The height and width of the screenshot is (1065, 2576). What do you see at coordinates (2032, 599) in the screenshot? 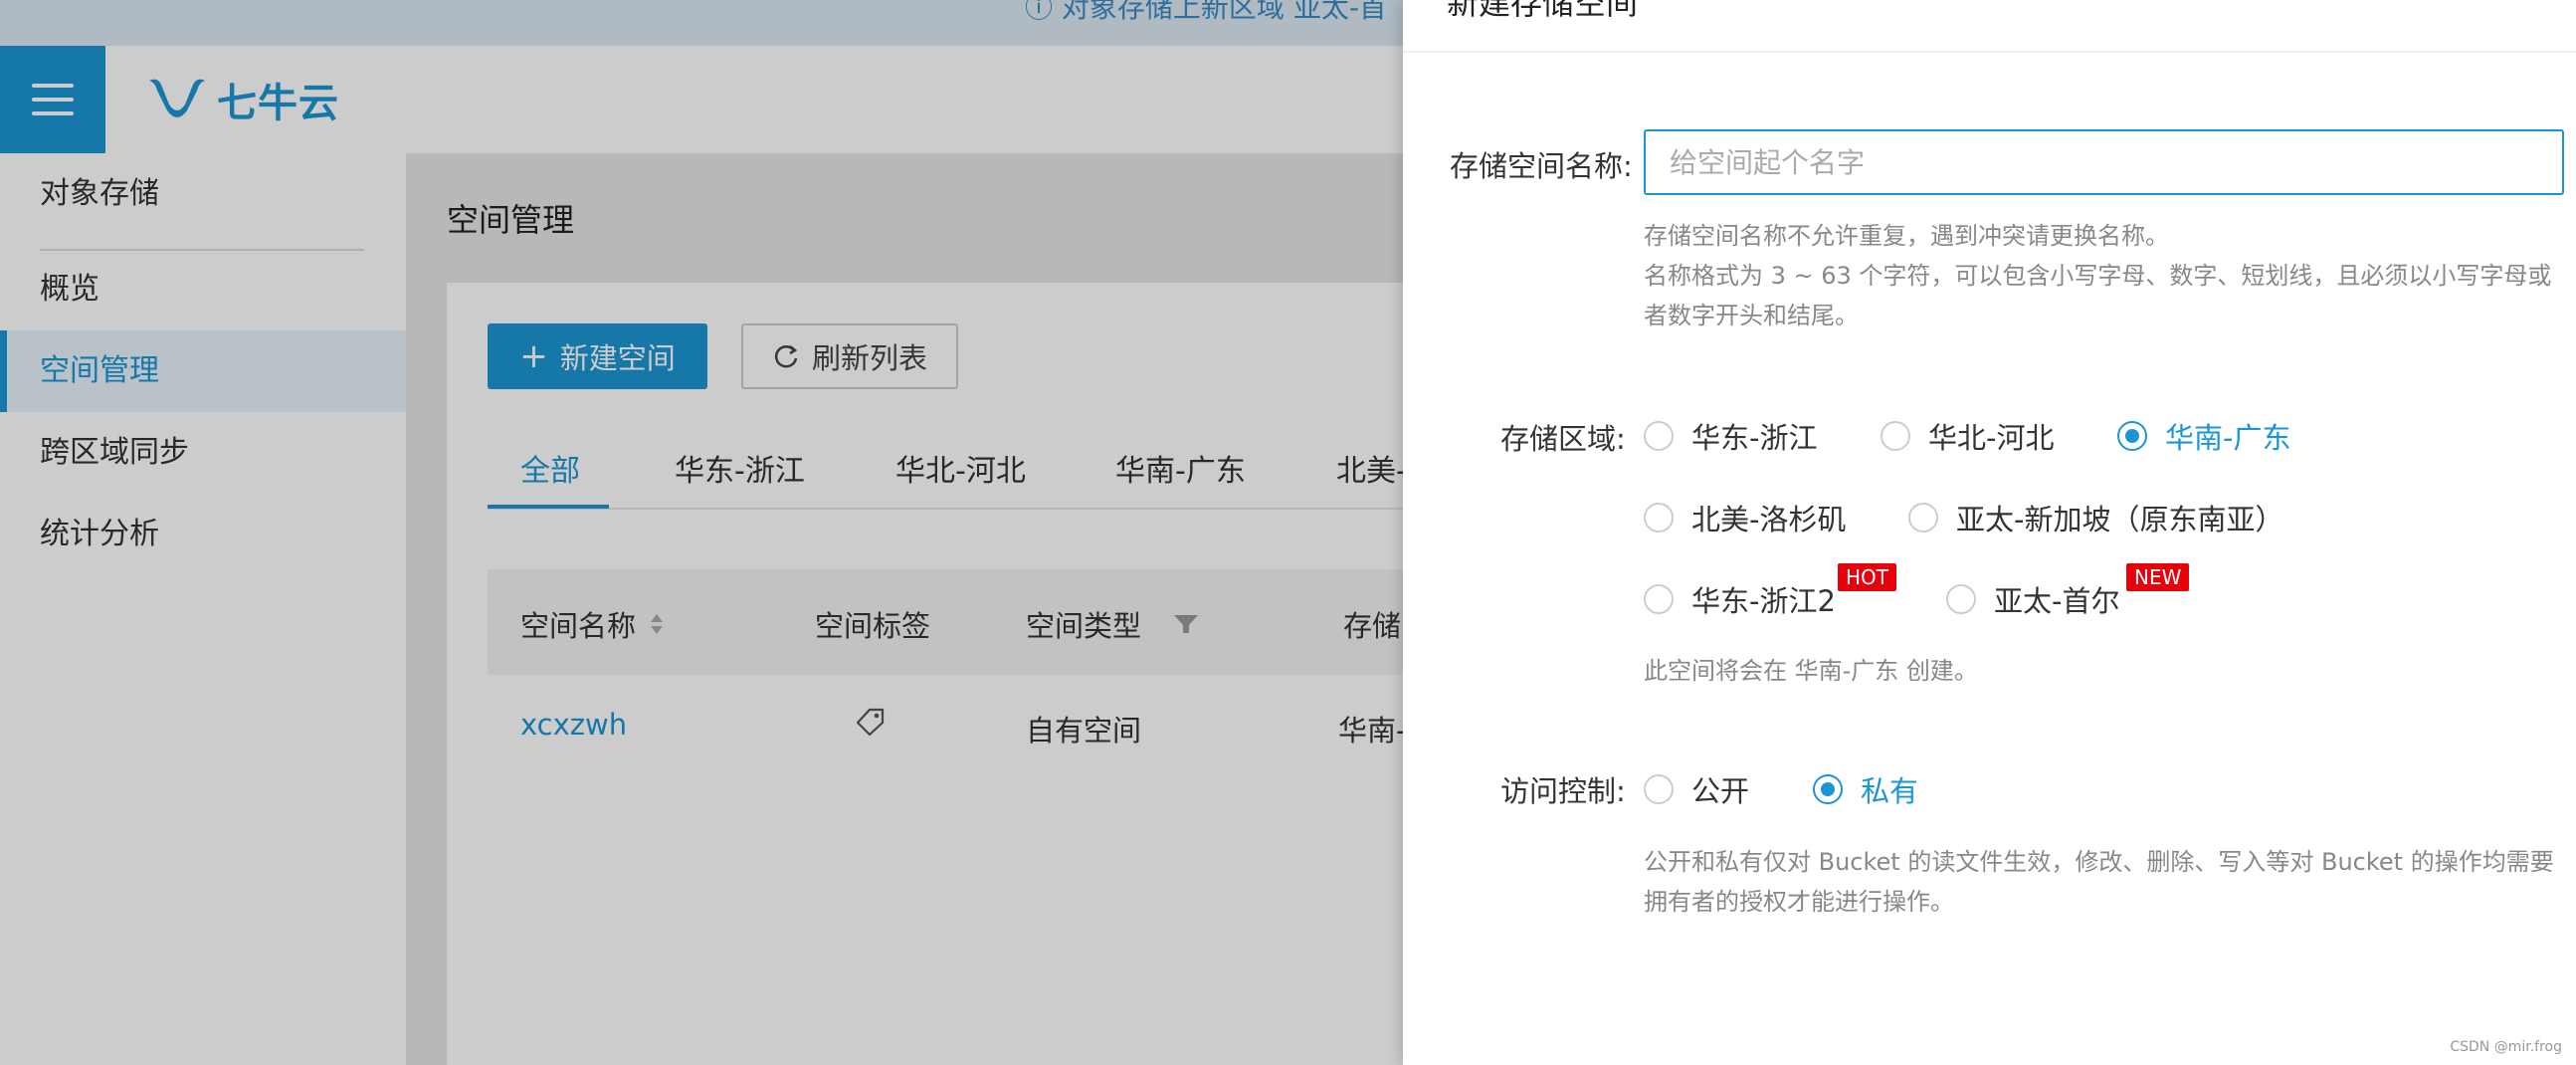
I see `region-radio-asia-seoul: 亚太-首尔` at bounding box center [2032, 599].